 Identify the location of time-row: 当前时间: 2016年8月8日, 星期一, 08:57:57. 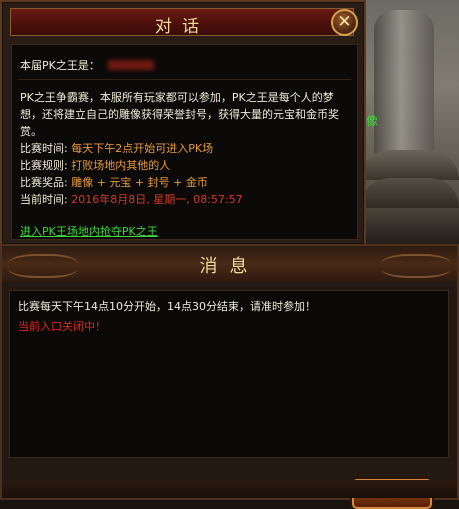
(187, 199).